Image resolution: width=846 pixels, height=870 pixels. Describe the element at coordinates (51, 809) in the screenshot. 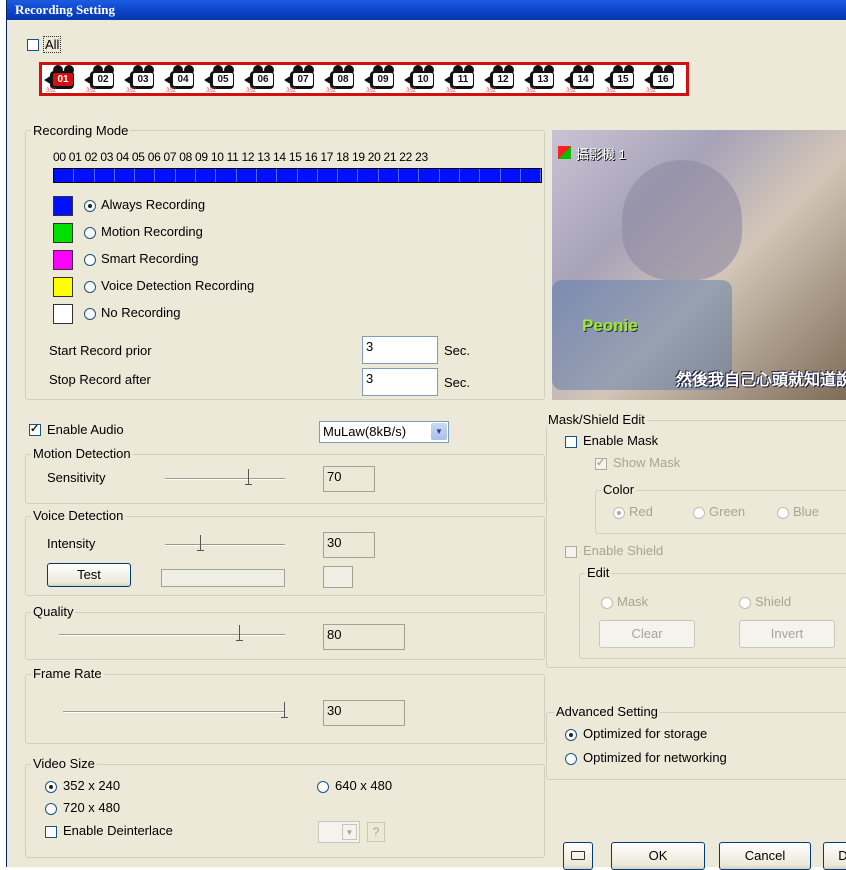

I see `size-720-radio` at that location.